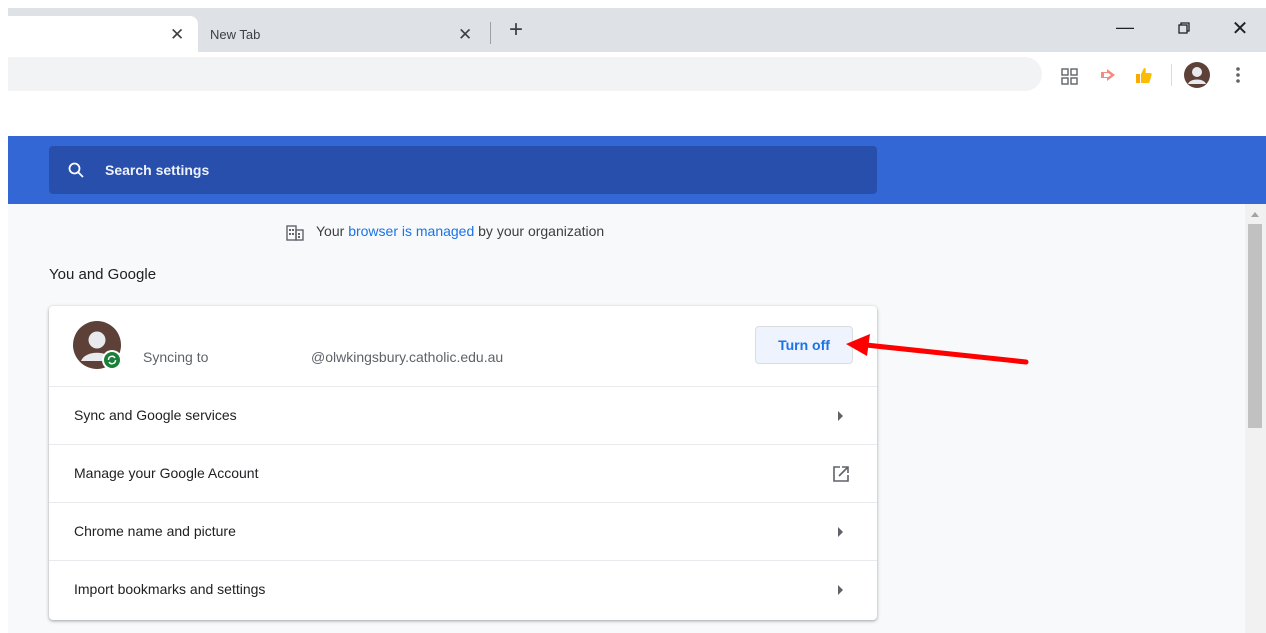 The image size is (1266, 633). What do you see at coordinates (463, 415) in the screenshot?
I see `sync-and-google-services-row: Sync and Google services` at bounding box center [463, 415].